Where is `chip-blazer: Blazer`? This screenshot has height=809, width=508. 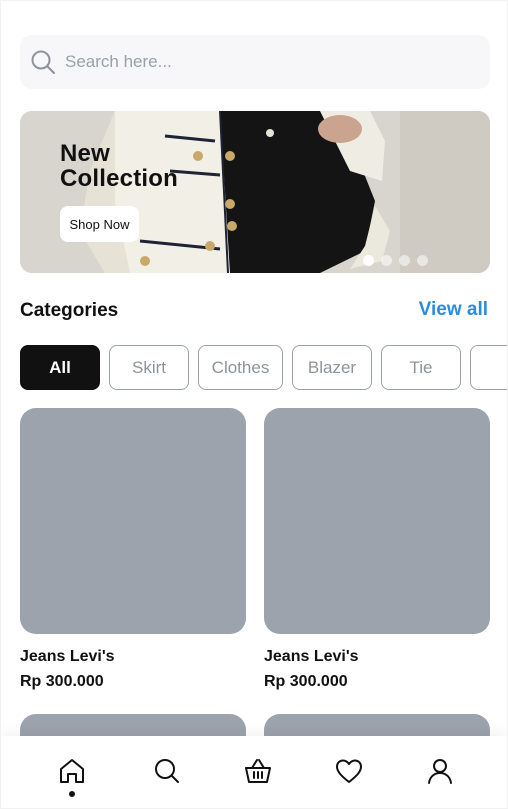
chip-blazer: Blazer is located at coordinates (332, 367).